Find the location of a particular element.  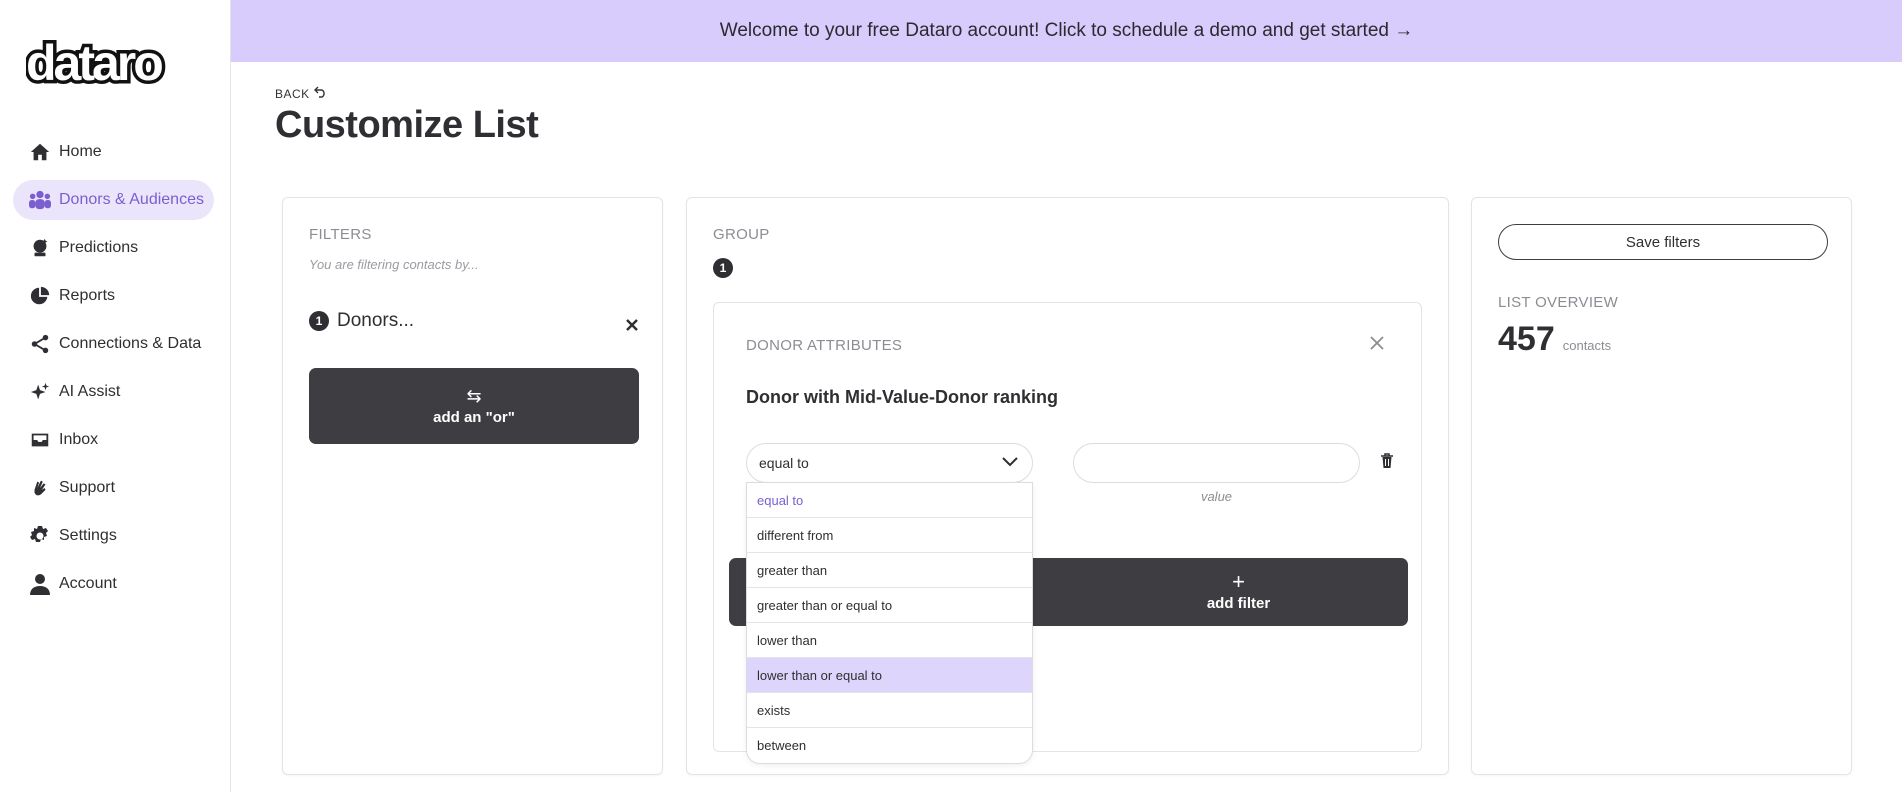

sidebar-item-ai-assist: AI Assist is located at coordinates (113, 392).